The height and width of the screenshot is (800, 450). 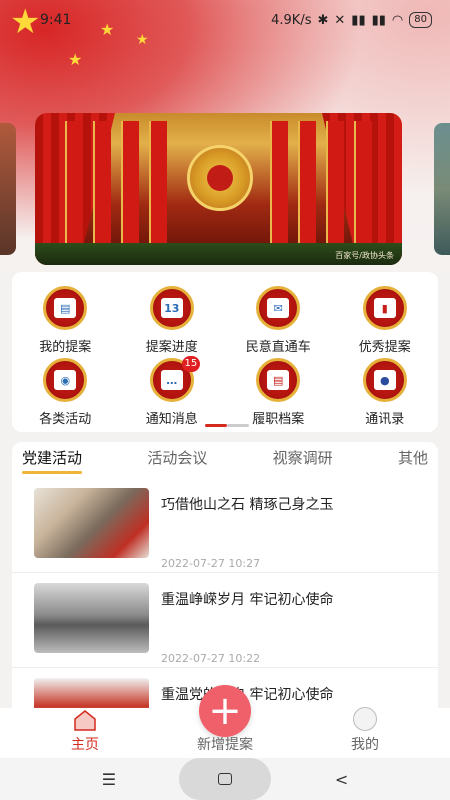 What do you see at coordinates (225, 20) in the screenshot?
I see `status-bar: 9:41 4.9K/s ✱ ✕ ▮▮ ▮▮ ◠ 80` at bounding box center [225, 20].